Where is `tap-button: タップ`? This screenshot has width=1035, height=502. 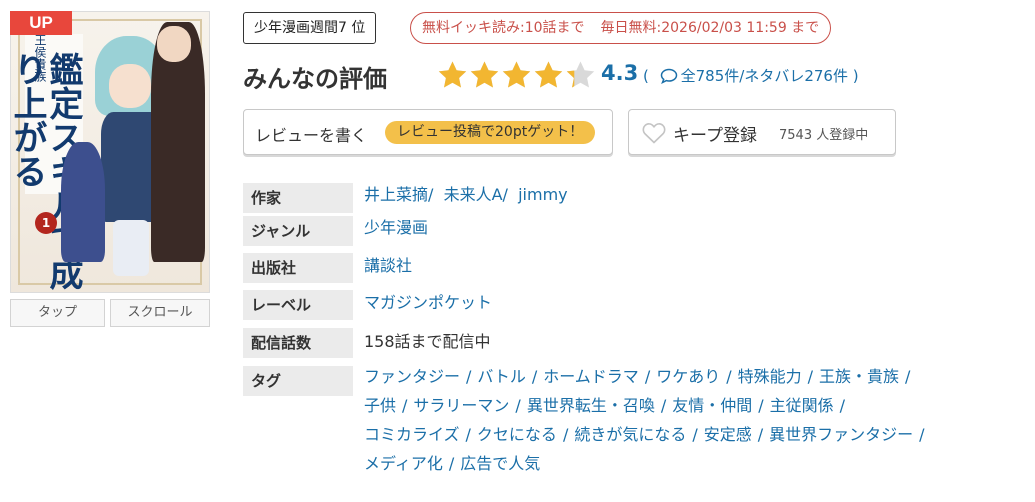 tap-button: タップ is located at coordinates (57, 313).